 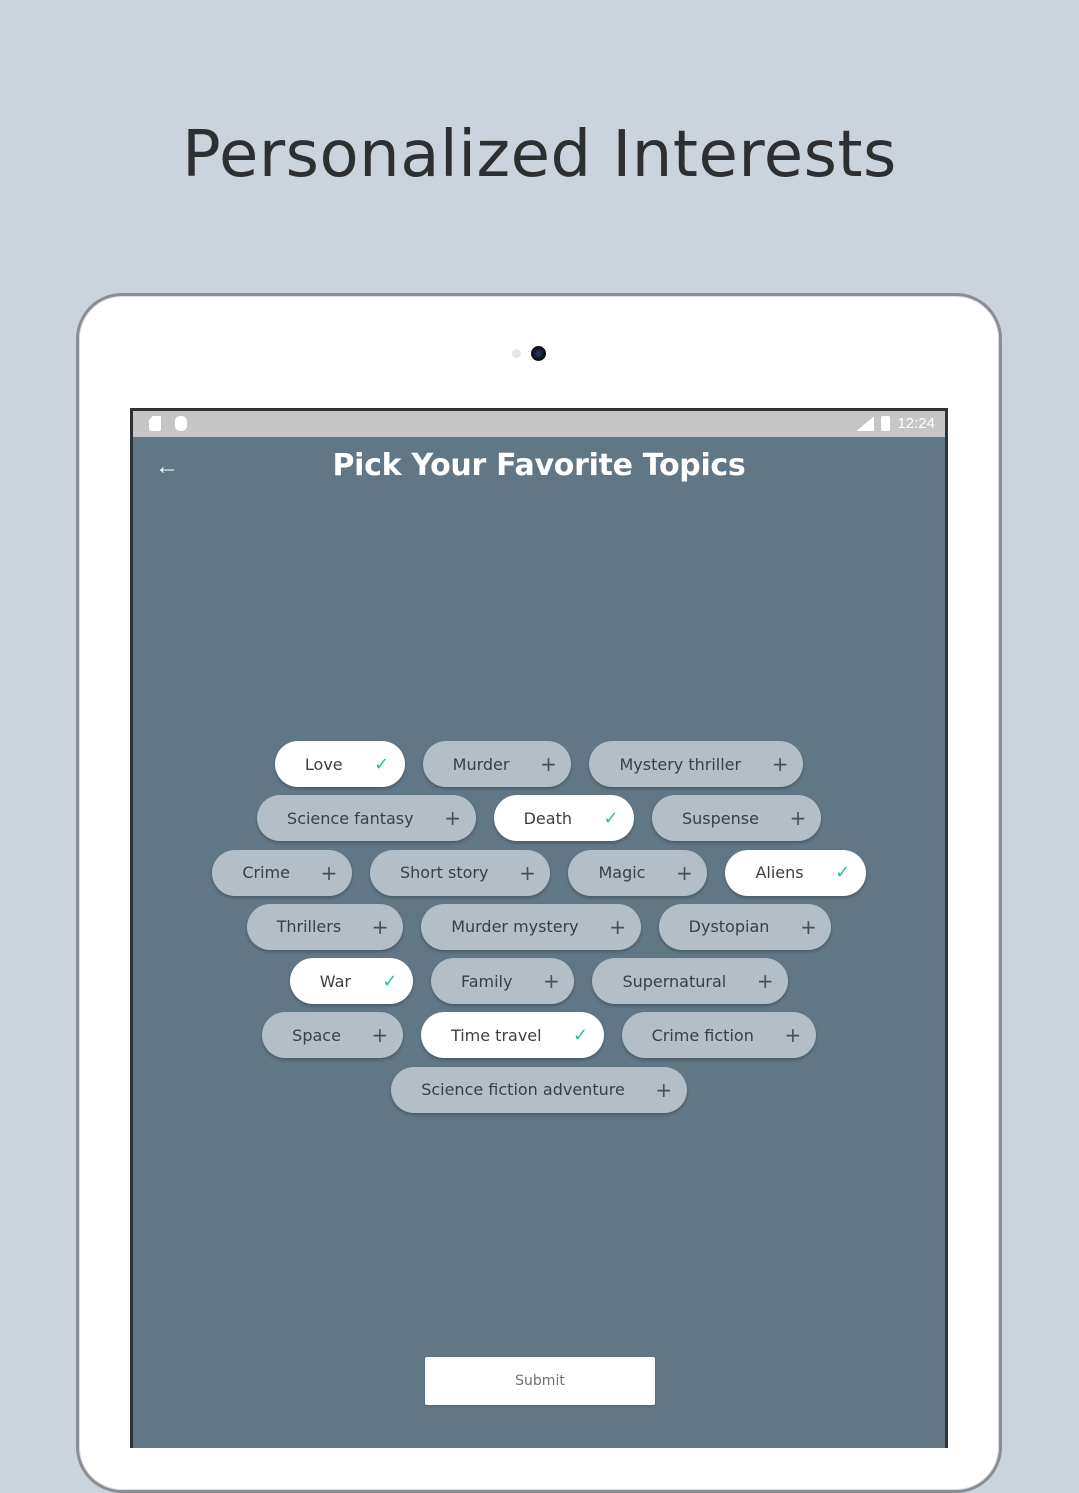 What do you see at coordinates (486, 981) in the screenshot?
I see `topic-chip-label: Family` at bounding box center [486, 981].